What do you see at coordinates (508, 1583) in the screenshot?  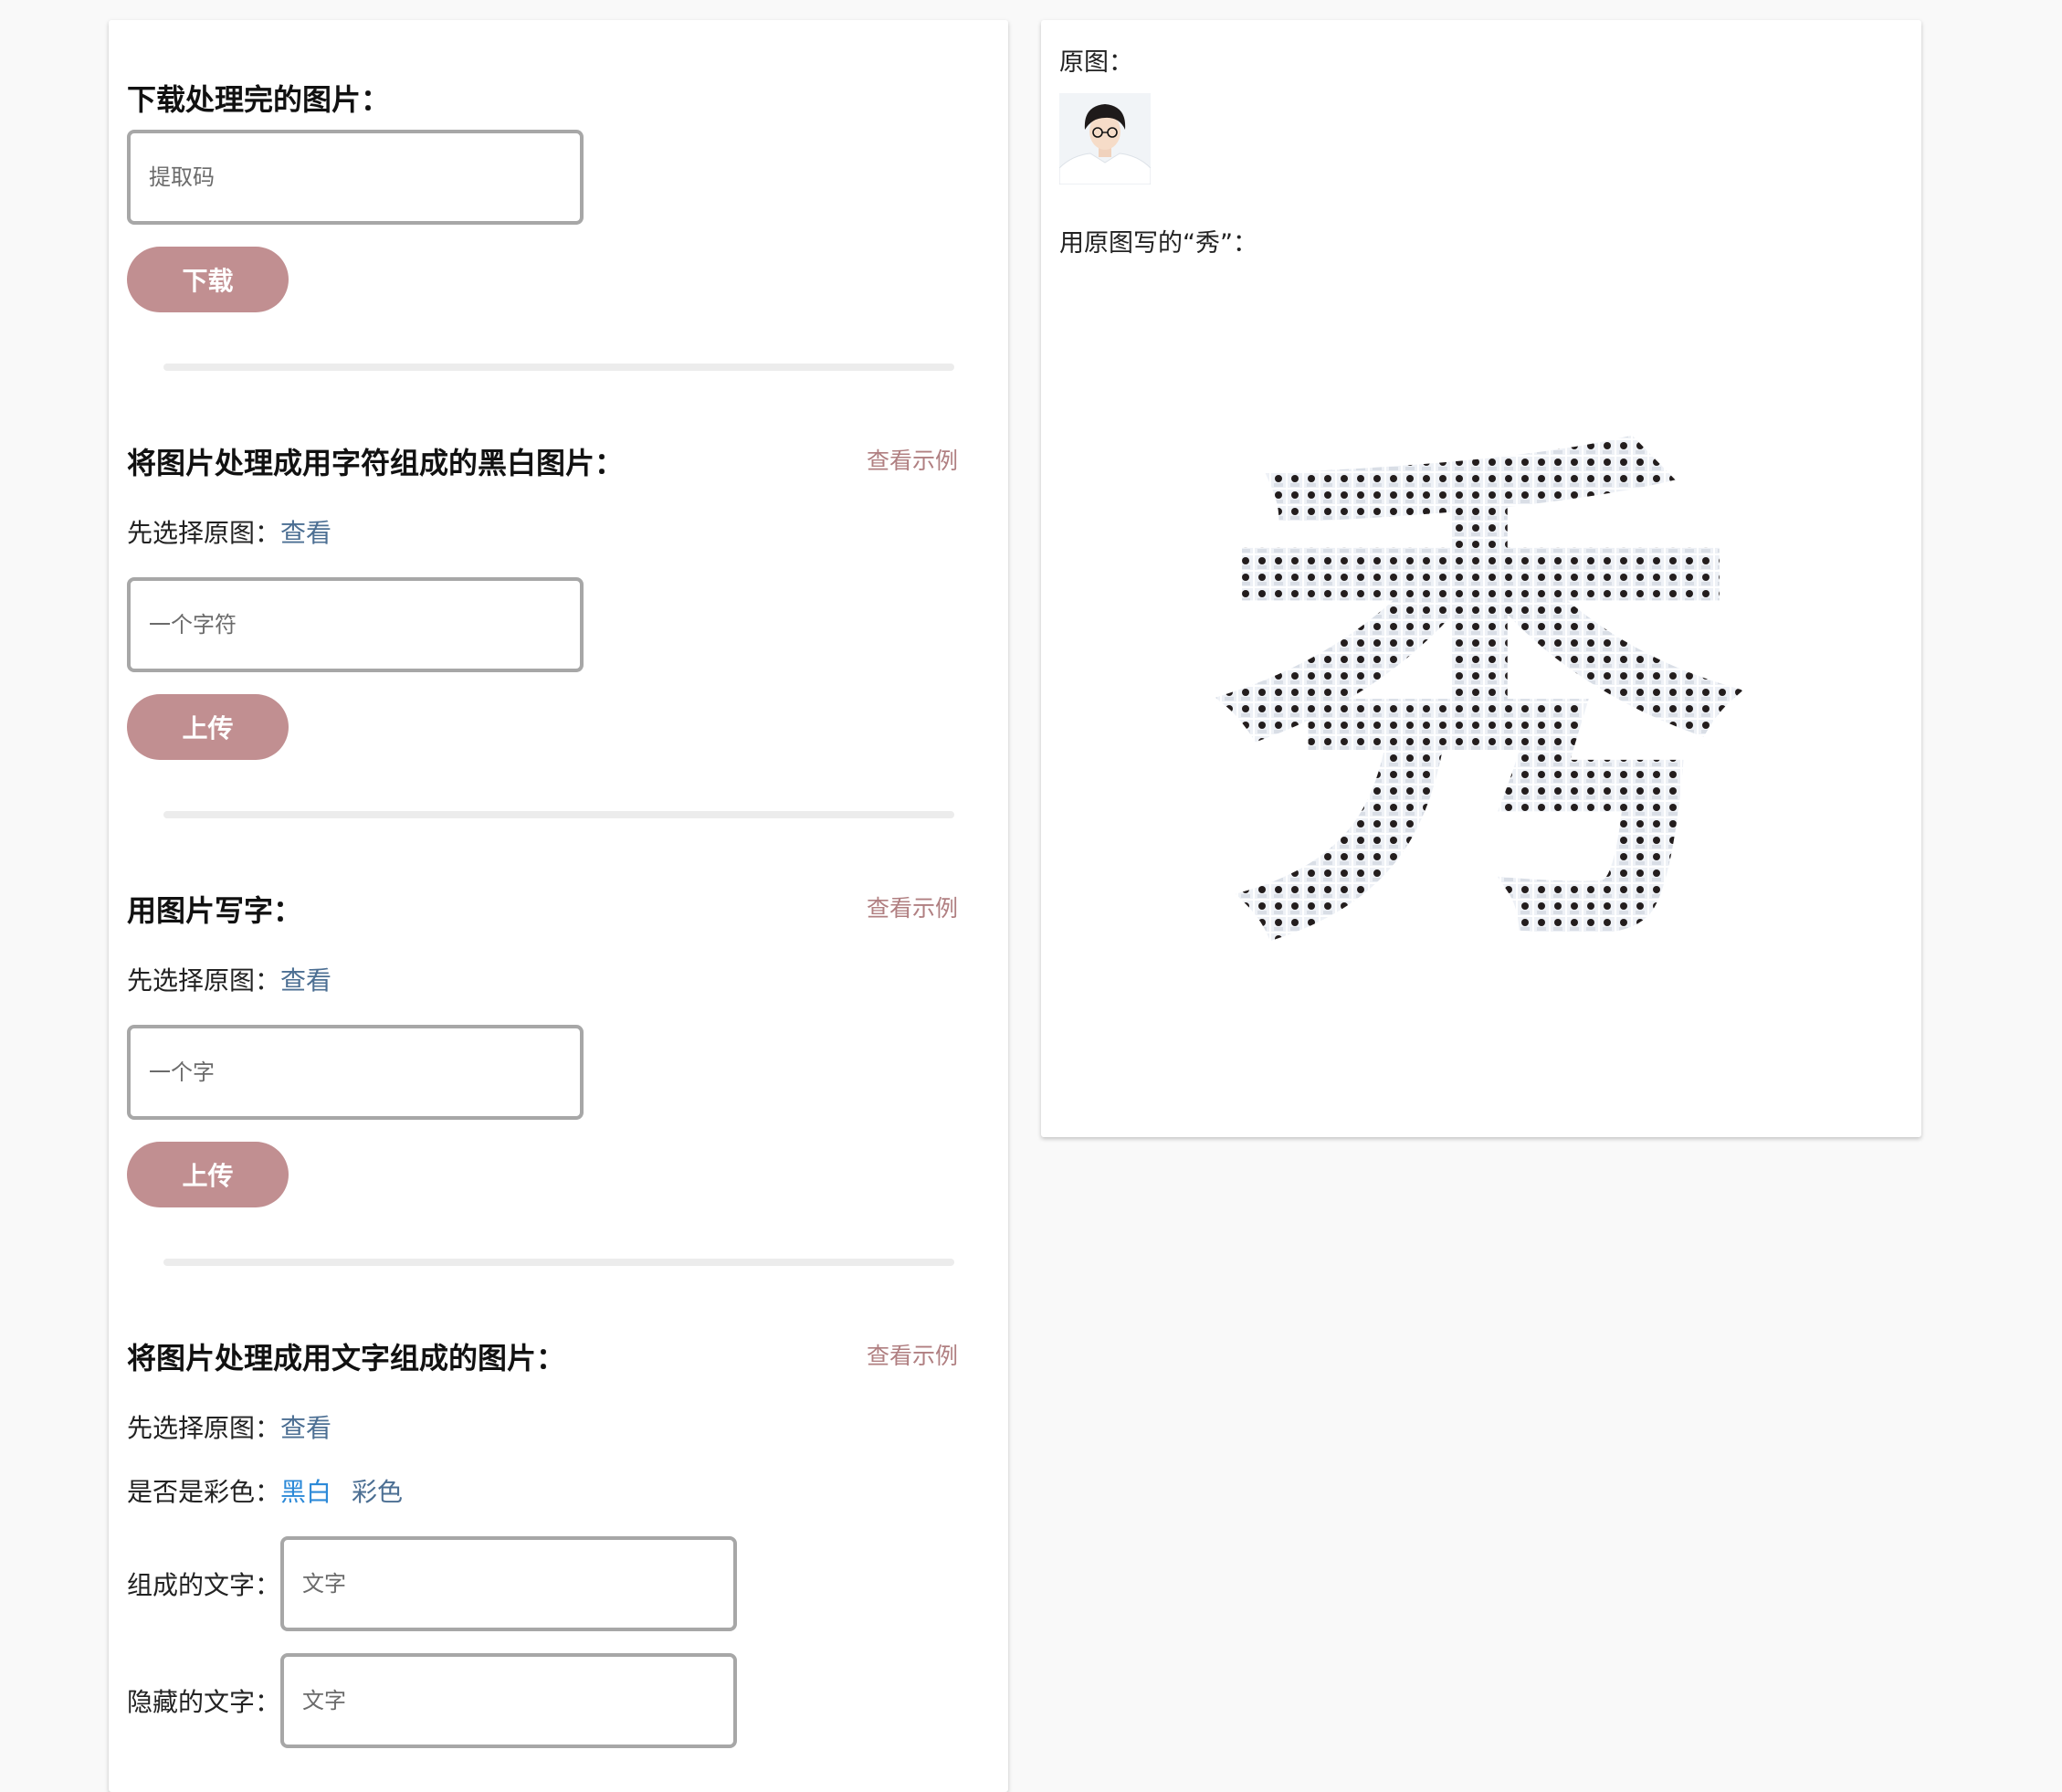 I see `compose-text-input` at bounding box center [508, 1583].